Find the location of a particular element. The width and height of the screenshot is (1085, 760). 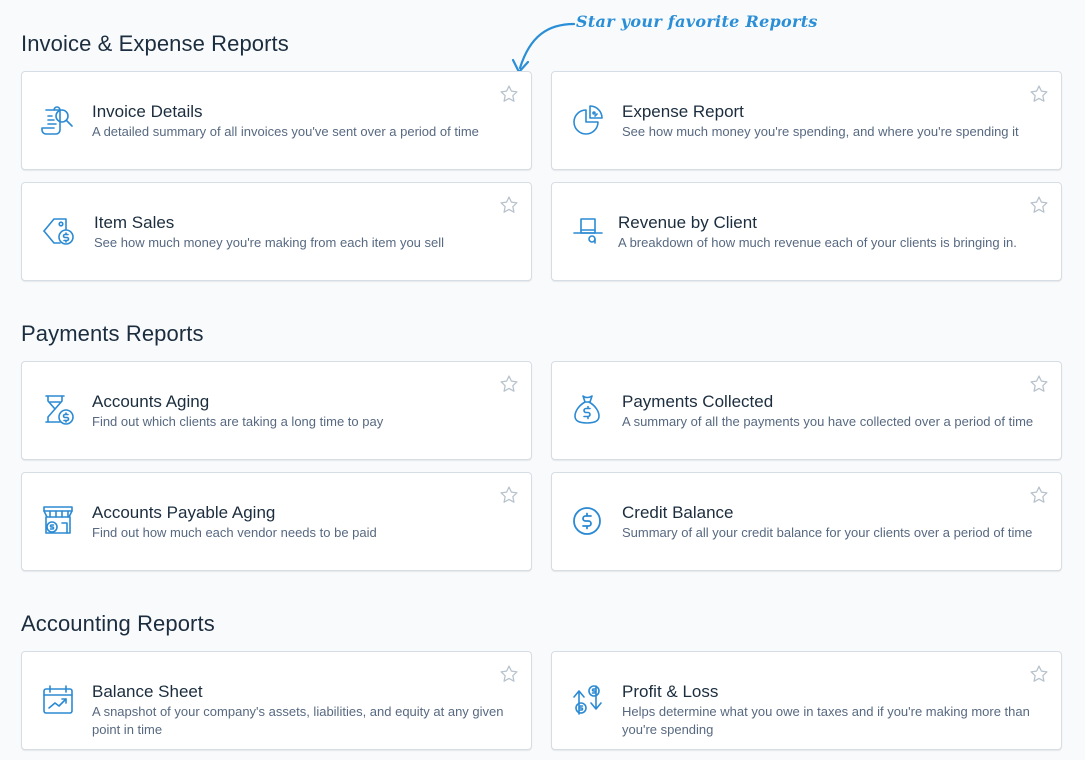

section-title-payments: Payments Reports is located at coordinates (112, 333).